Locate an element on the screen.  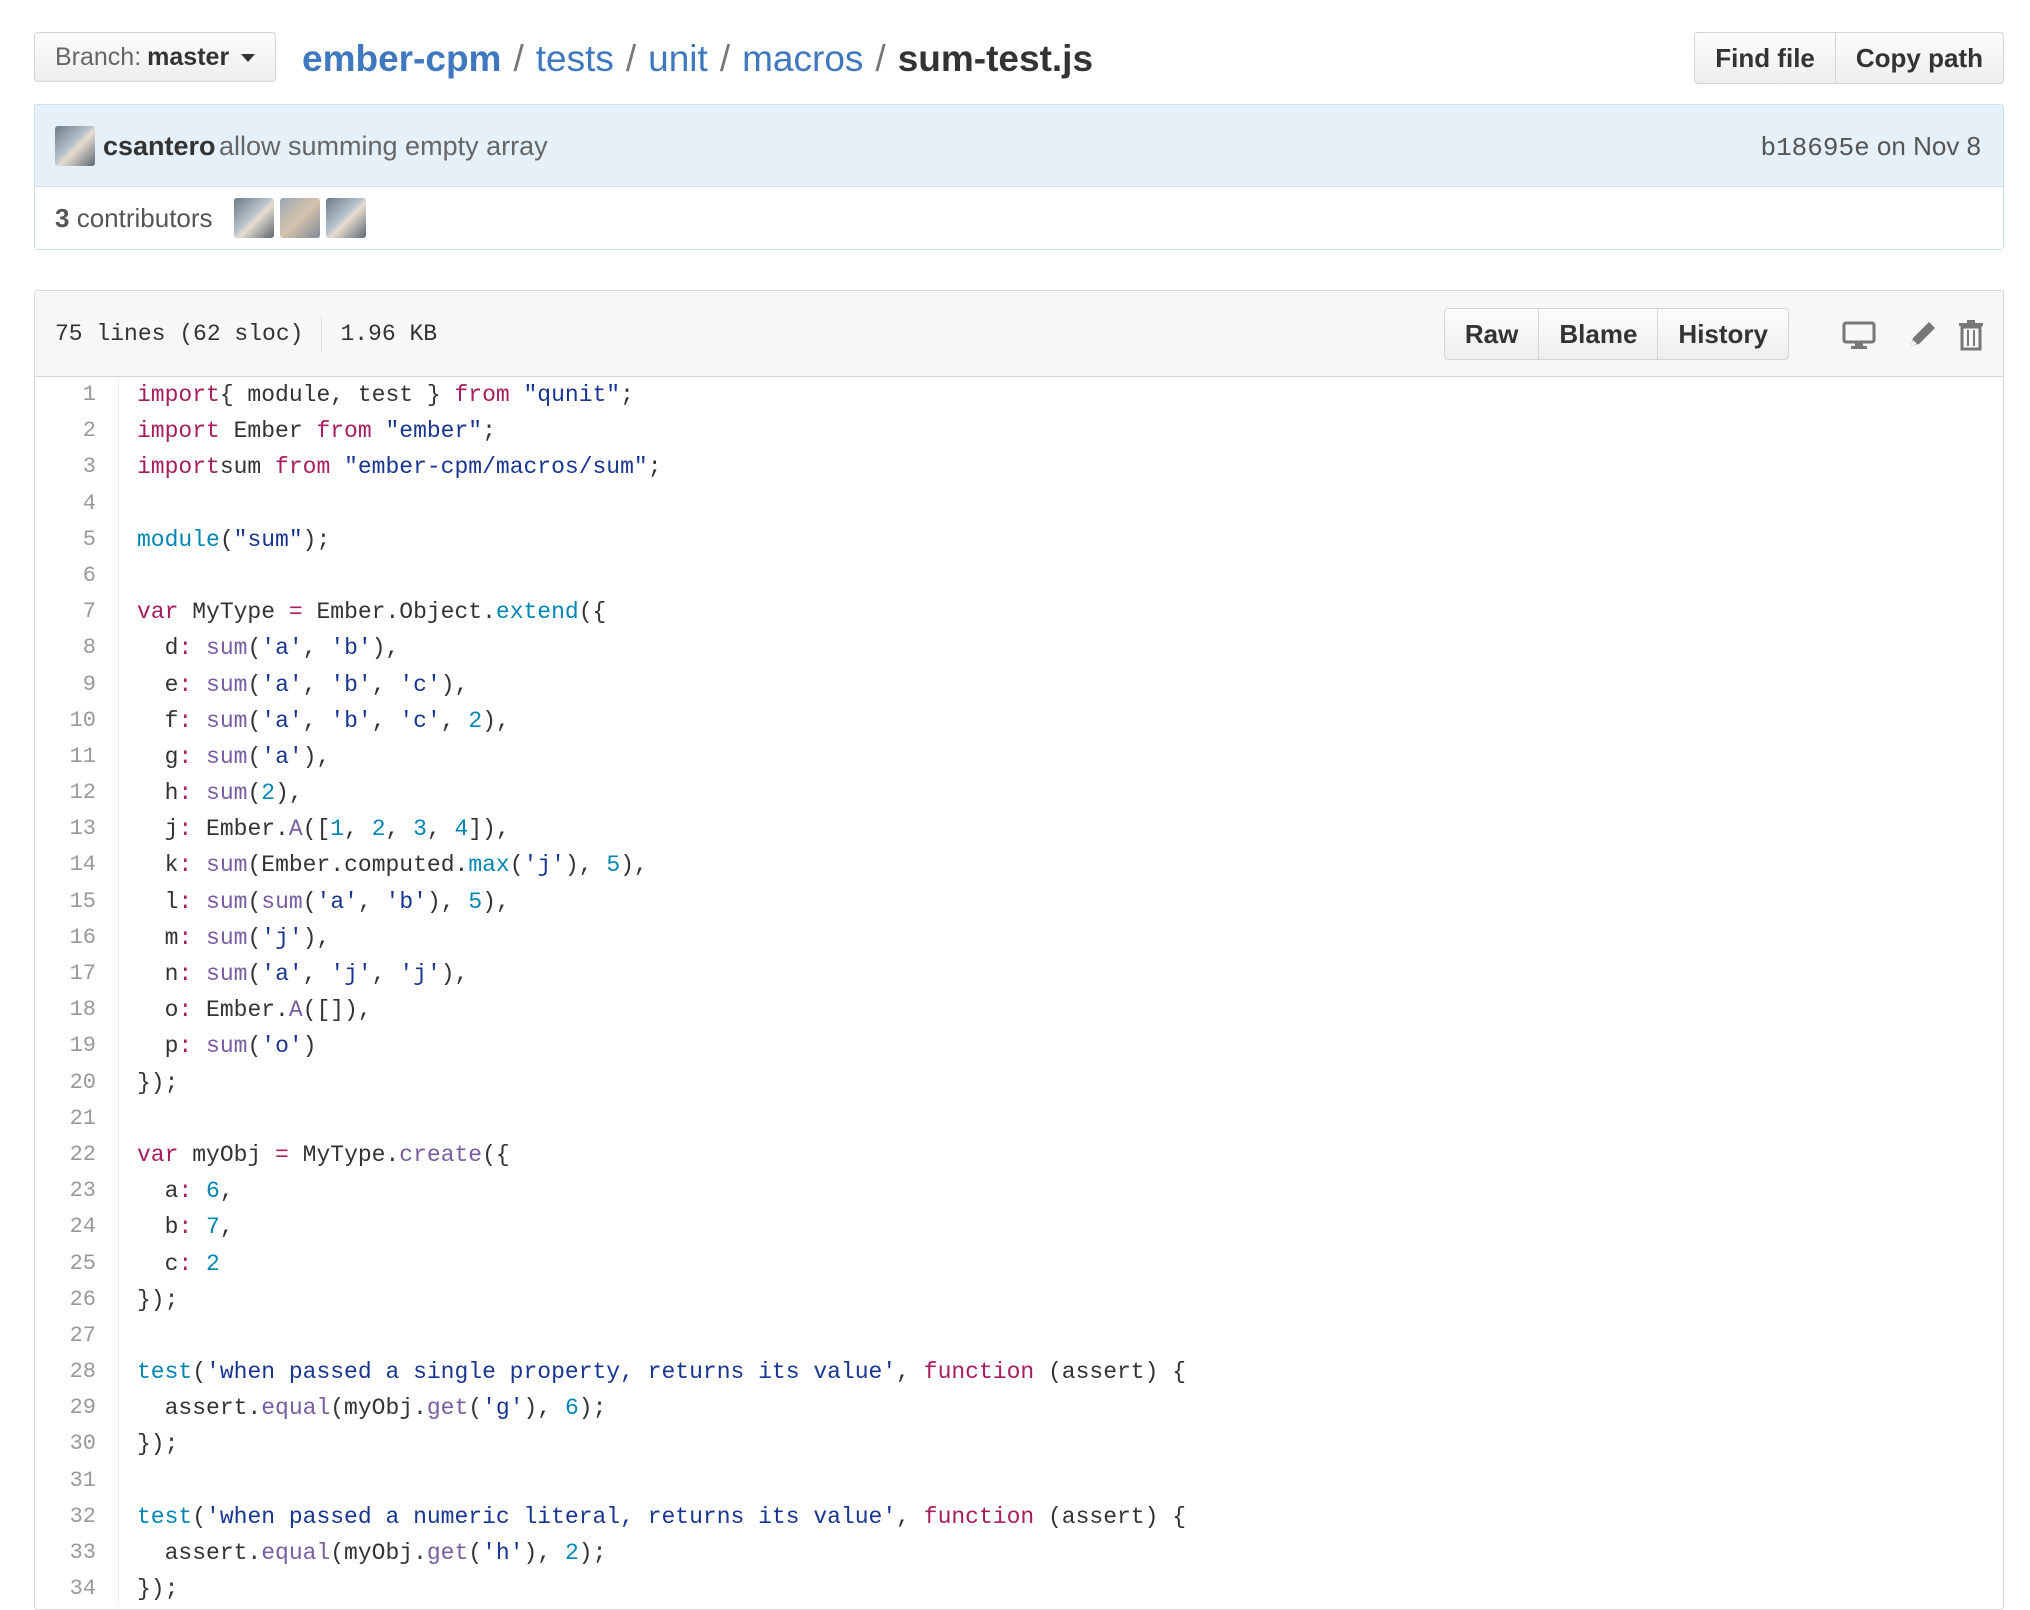
line-content: m: sum('j'), is located at coordinates (234, 937).